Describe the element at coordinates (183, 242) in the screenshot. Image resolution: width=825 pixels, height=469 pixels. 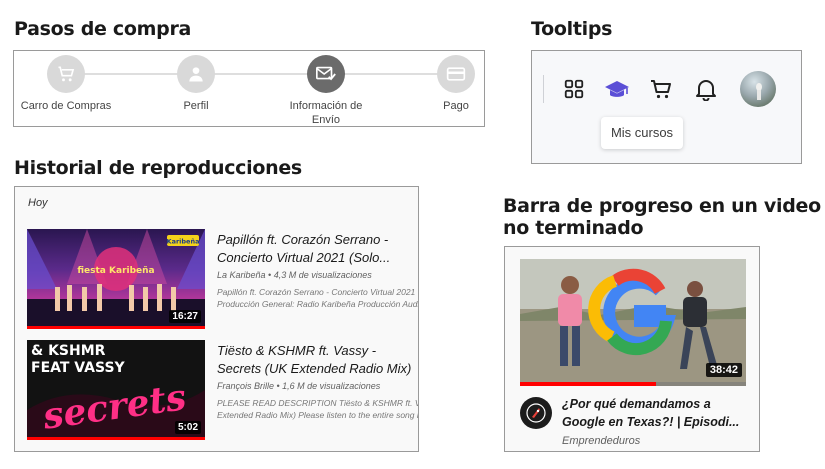
I see `thumb-logo-text: Karibeña` at that location.